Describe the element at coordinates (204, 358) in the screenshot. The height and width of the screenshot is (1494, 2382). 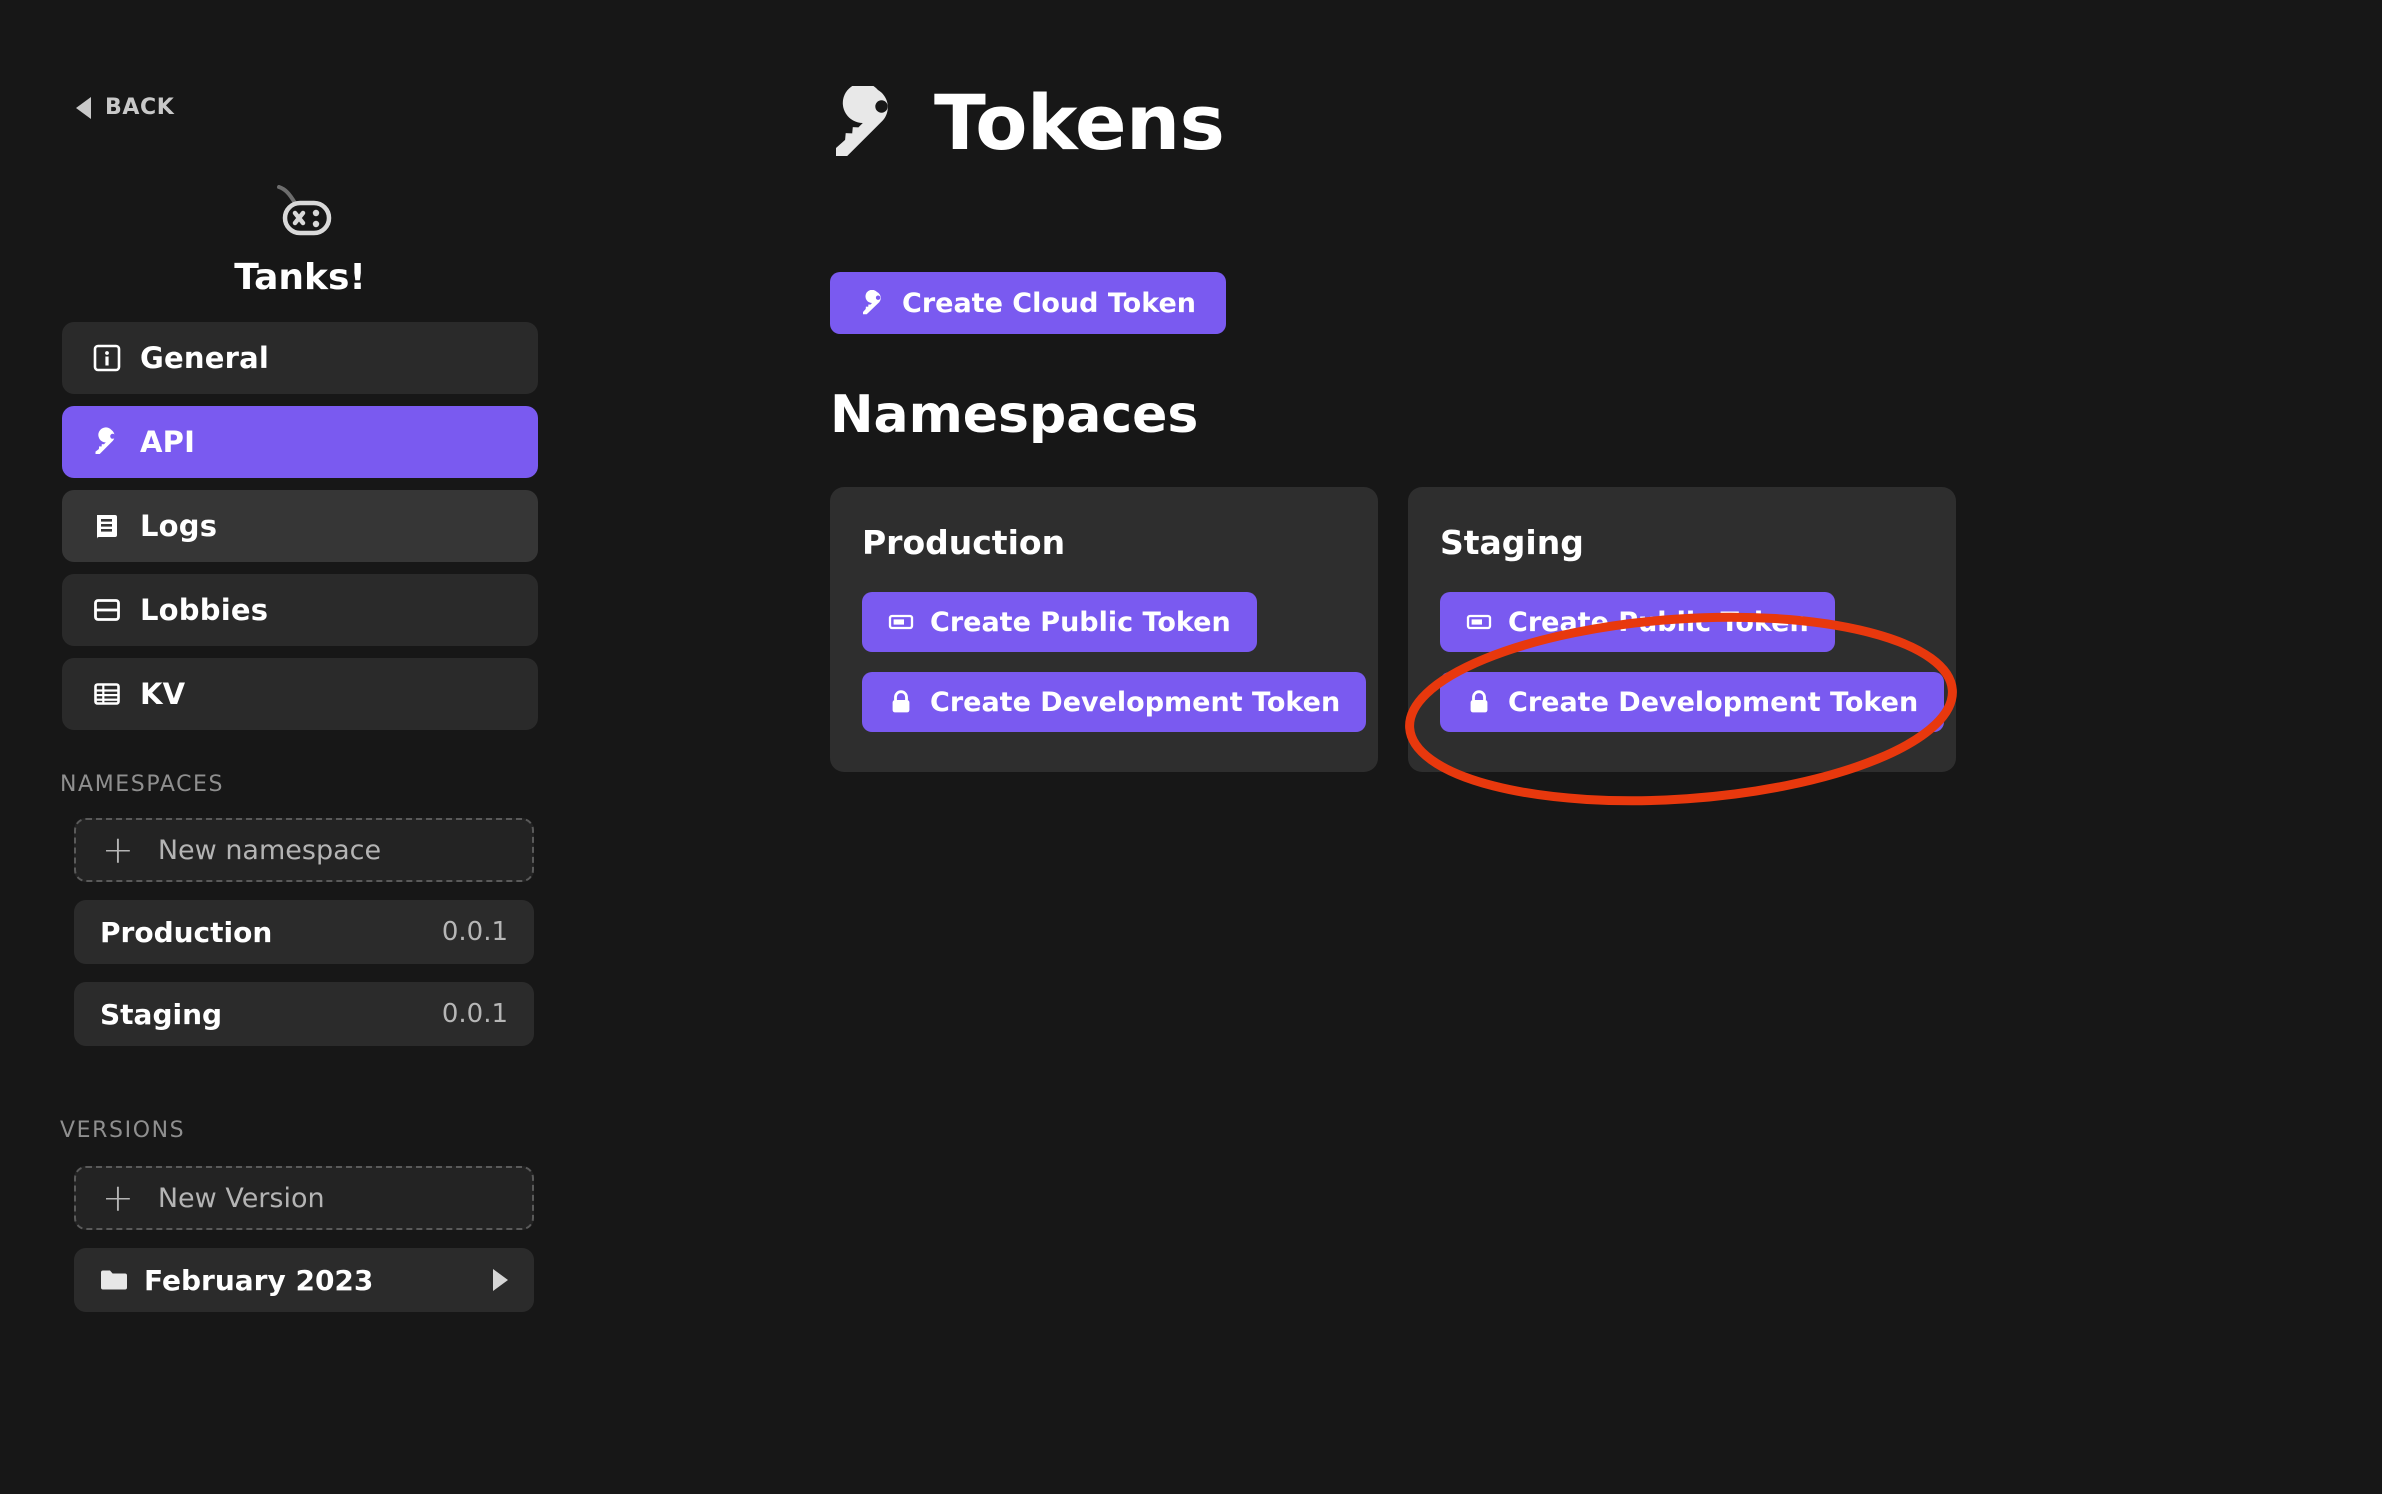
I see `sidebar-item-label: General` at that location.